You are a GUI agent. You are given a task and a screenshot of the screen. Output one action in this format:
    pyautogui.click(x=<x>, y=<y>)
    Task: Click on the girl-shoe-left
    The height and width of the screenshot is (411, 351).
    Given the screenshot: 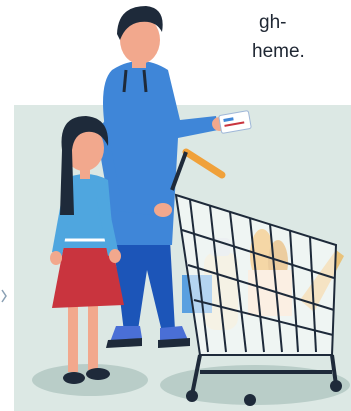 What is the action you would take?
    pyautogui.click(x=74, y=378)
    